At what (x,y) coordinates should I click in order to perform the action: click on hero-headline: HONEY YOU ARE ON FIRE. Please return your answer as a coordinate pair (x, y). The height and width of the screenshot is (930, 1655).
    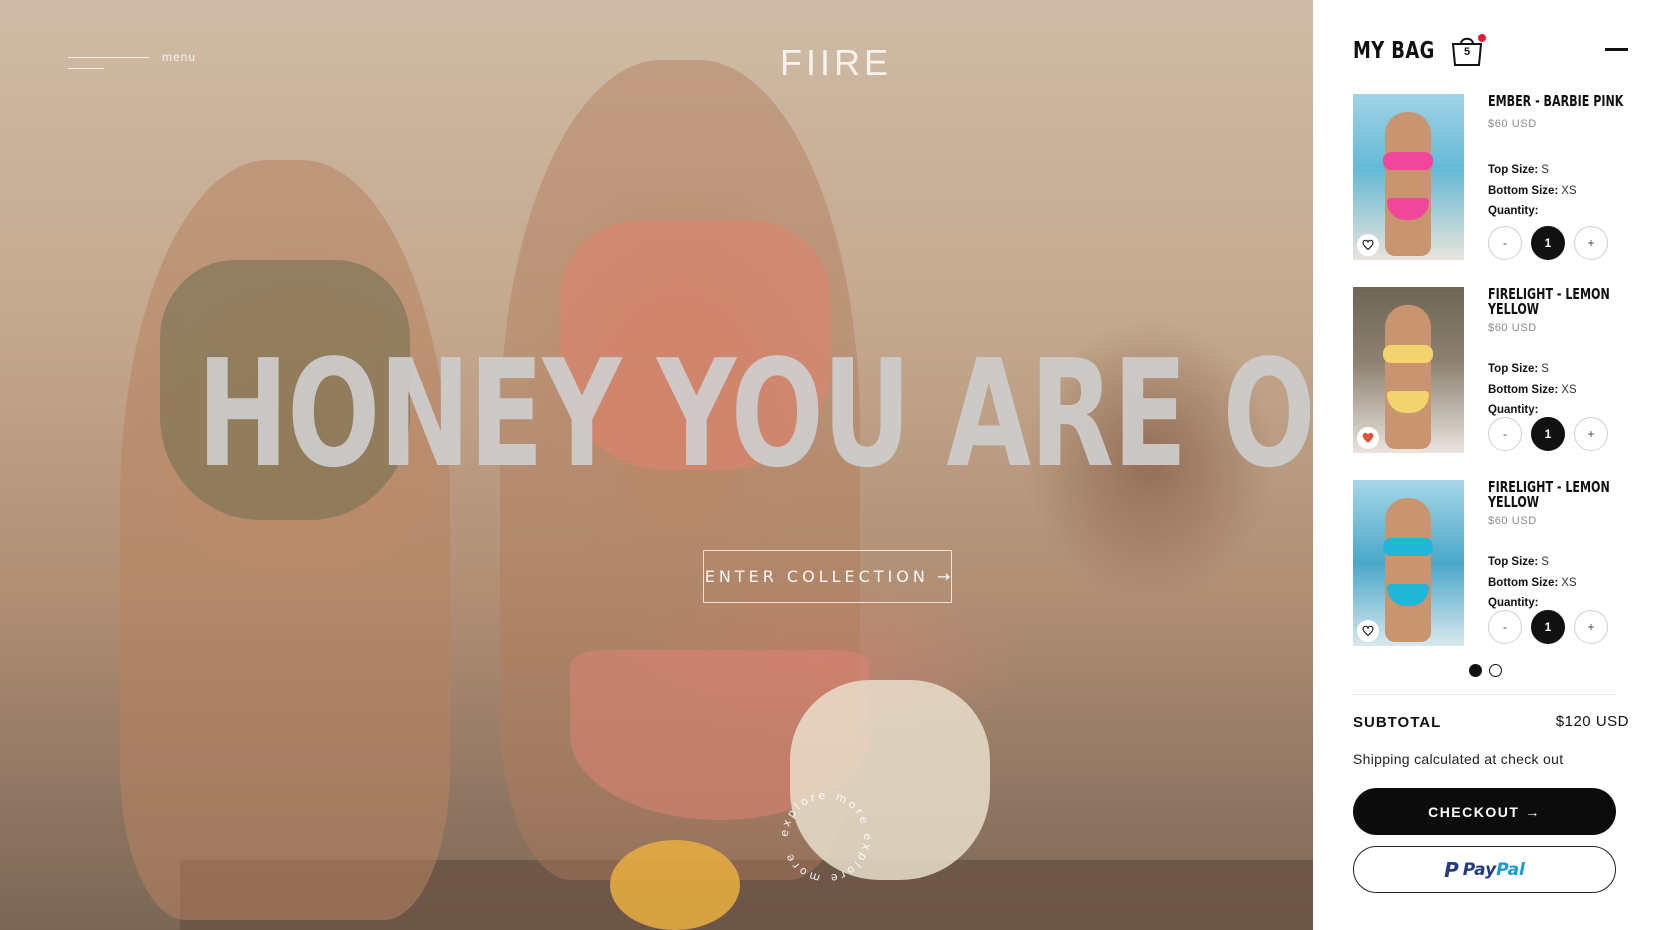
    Looking at the image, I should click on (755, 414).